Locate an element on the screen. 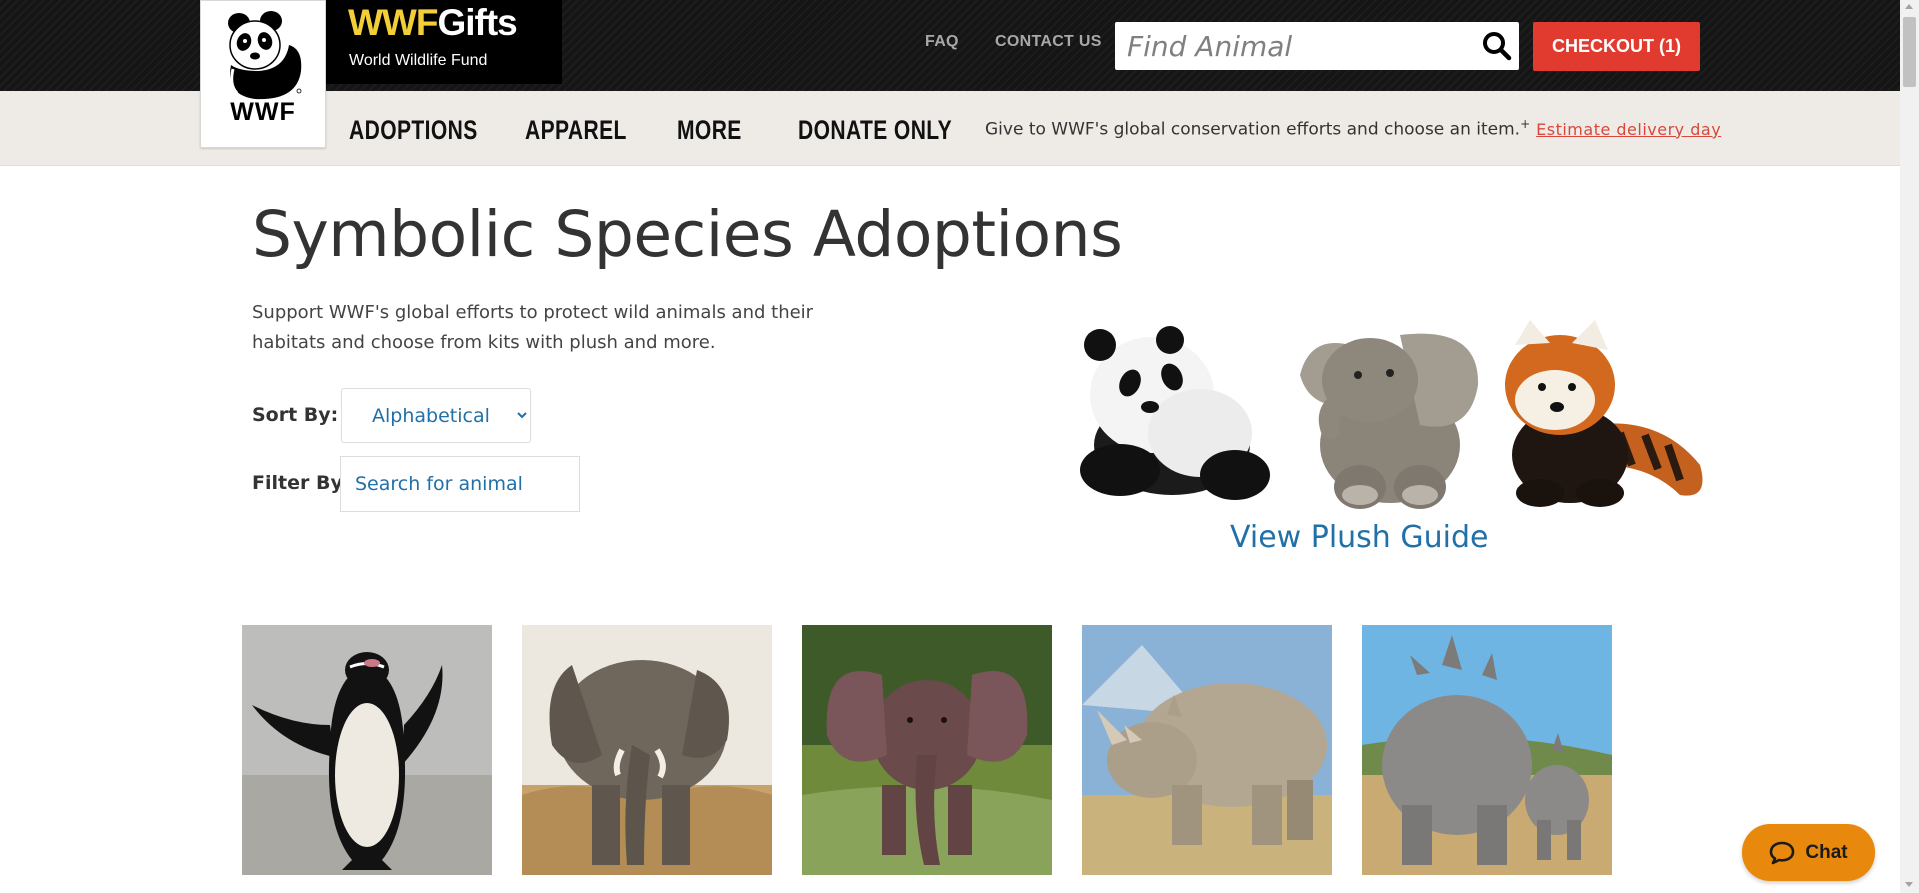 This screenshot has height=893, width=1919. brand-title: WWFGifts is located at coordinates (433, 22).